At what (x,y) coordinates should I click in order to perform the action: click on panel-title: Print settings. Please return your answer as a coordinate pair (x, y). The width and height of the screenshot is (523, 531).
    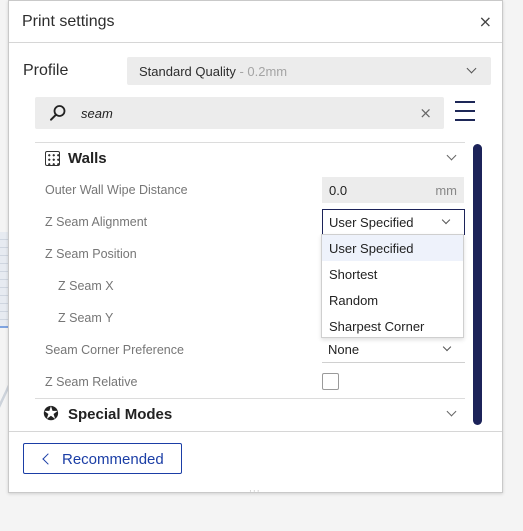
    Looking at the image, I should click on (68, 21).